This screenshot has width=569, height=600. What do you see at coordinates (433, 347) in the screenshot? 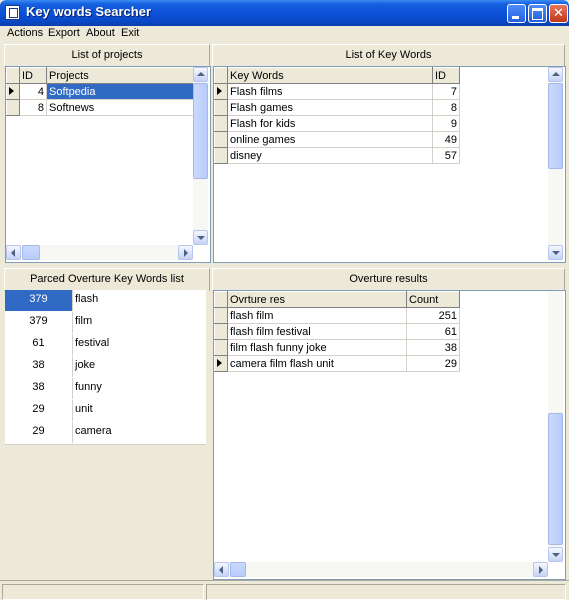
I see `result-count: 38` at bounding box center [433, 347].